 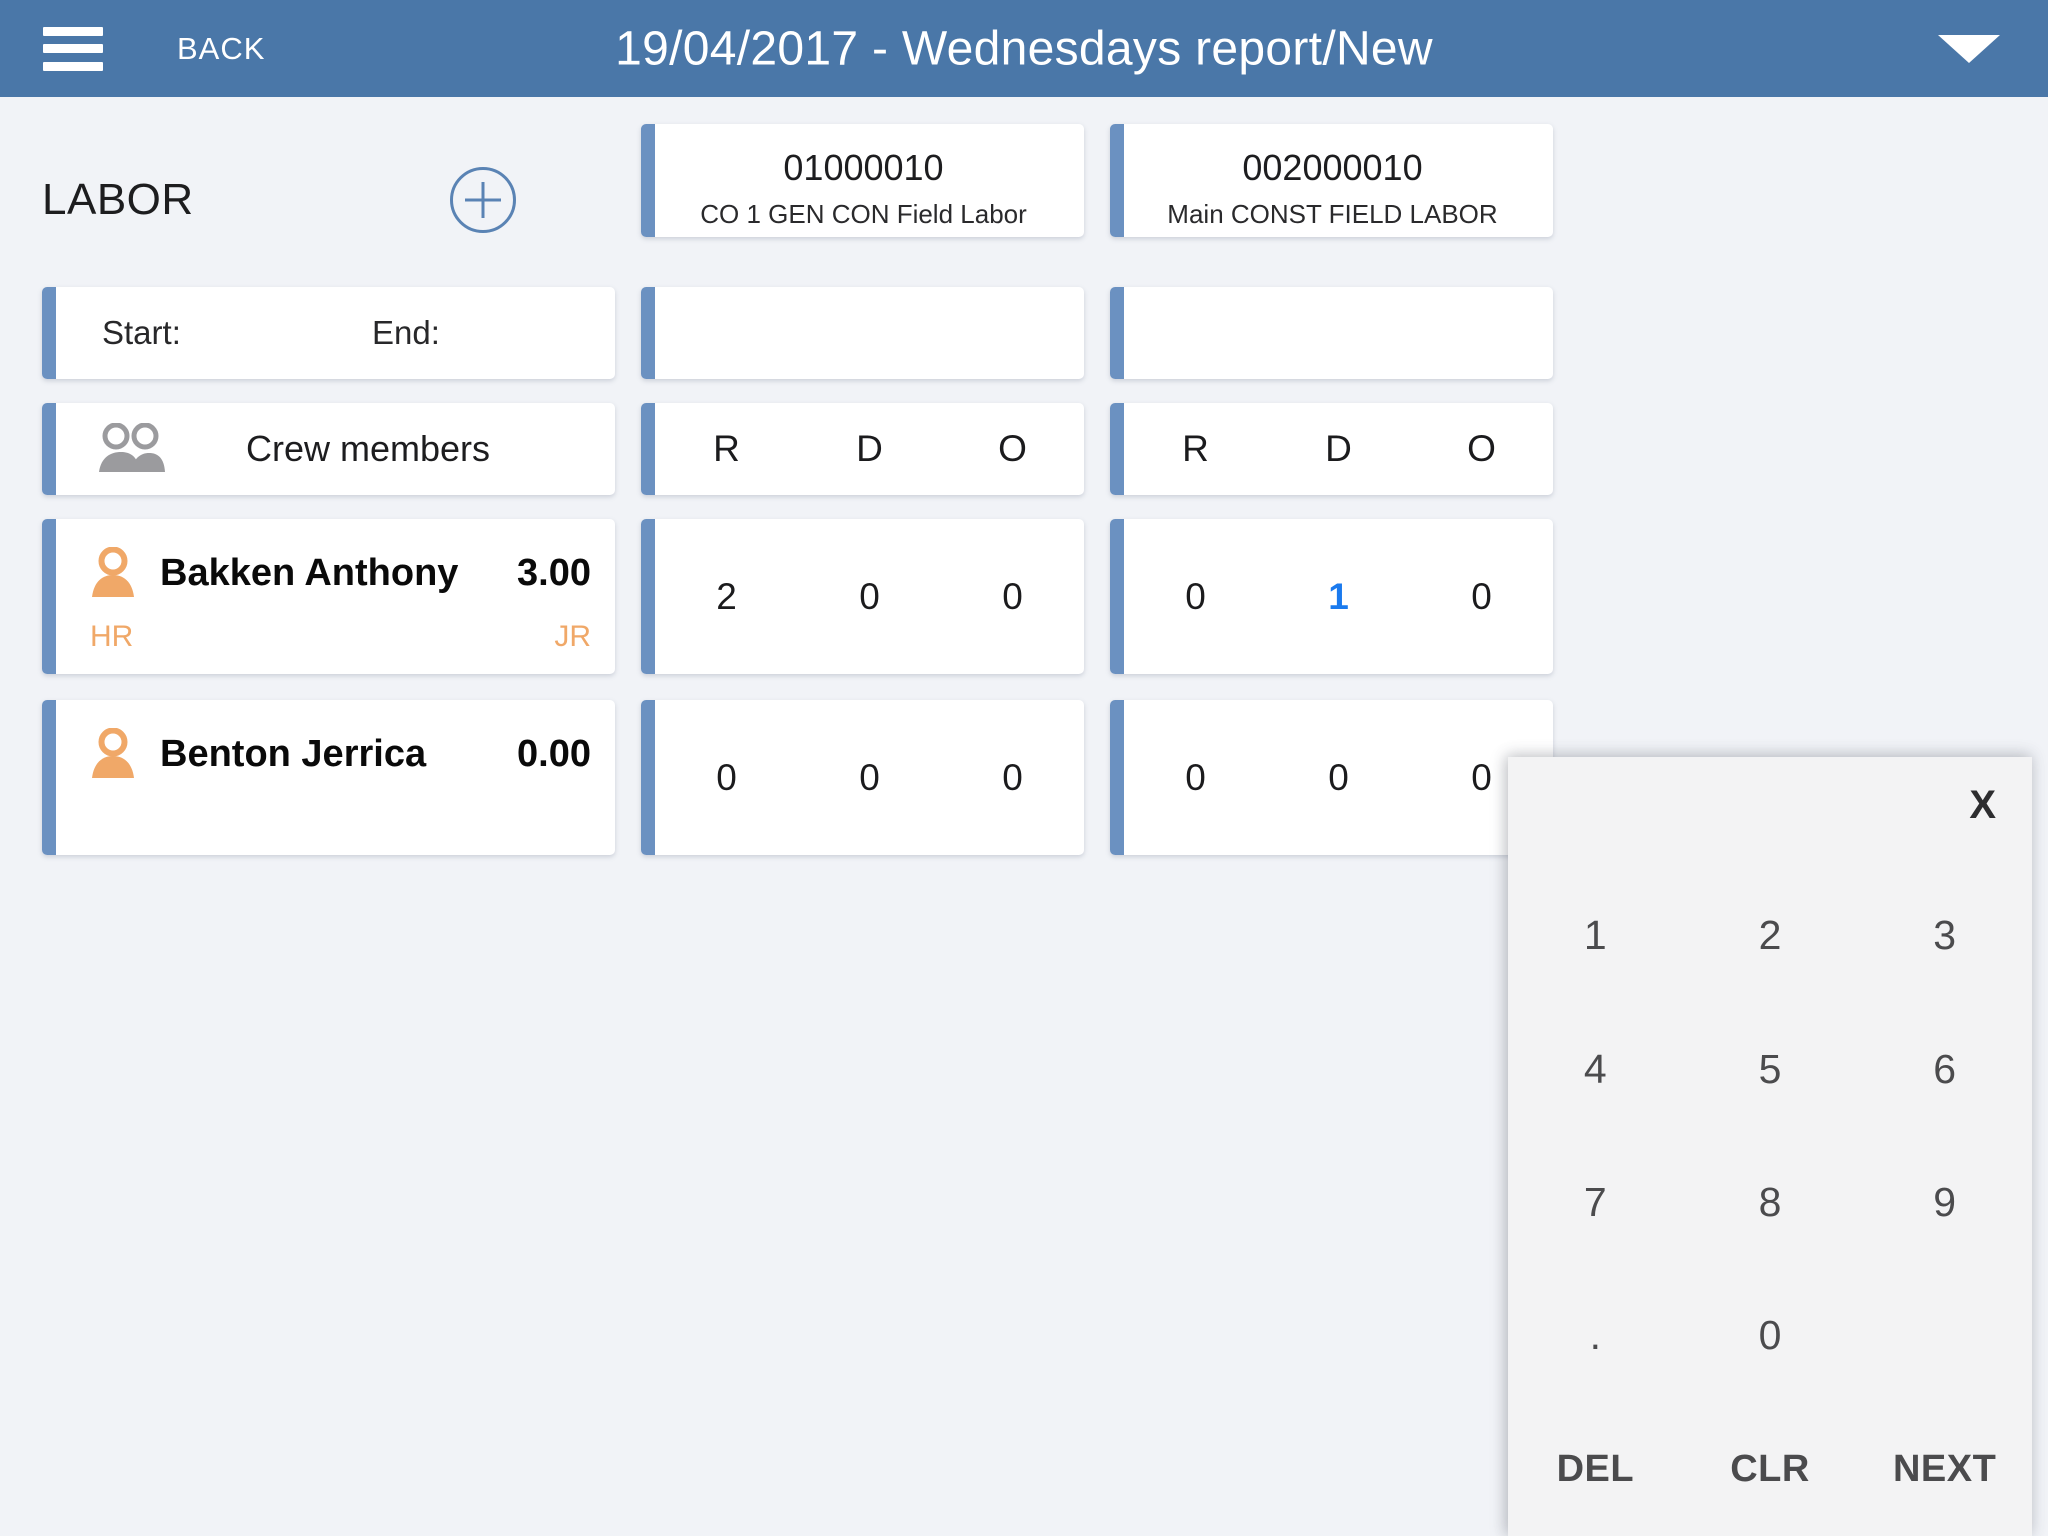 I want to click on start-end-row: Start: End:, so click(x=328, y=333).